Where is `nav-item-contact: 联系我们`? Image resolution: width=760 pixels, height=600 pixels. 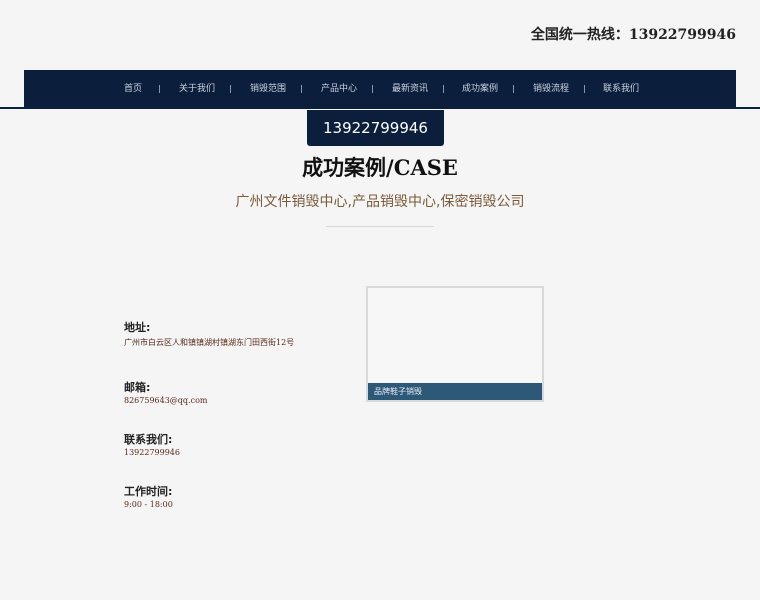 nav-item-contact: 联系我们 is located at coordinates (621, 89).